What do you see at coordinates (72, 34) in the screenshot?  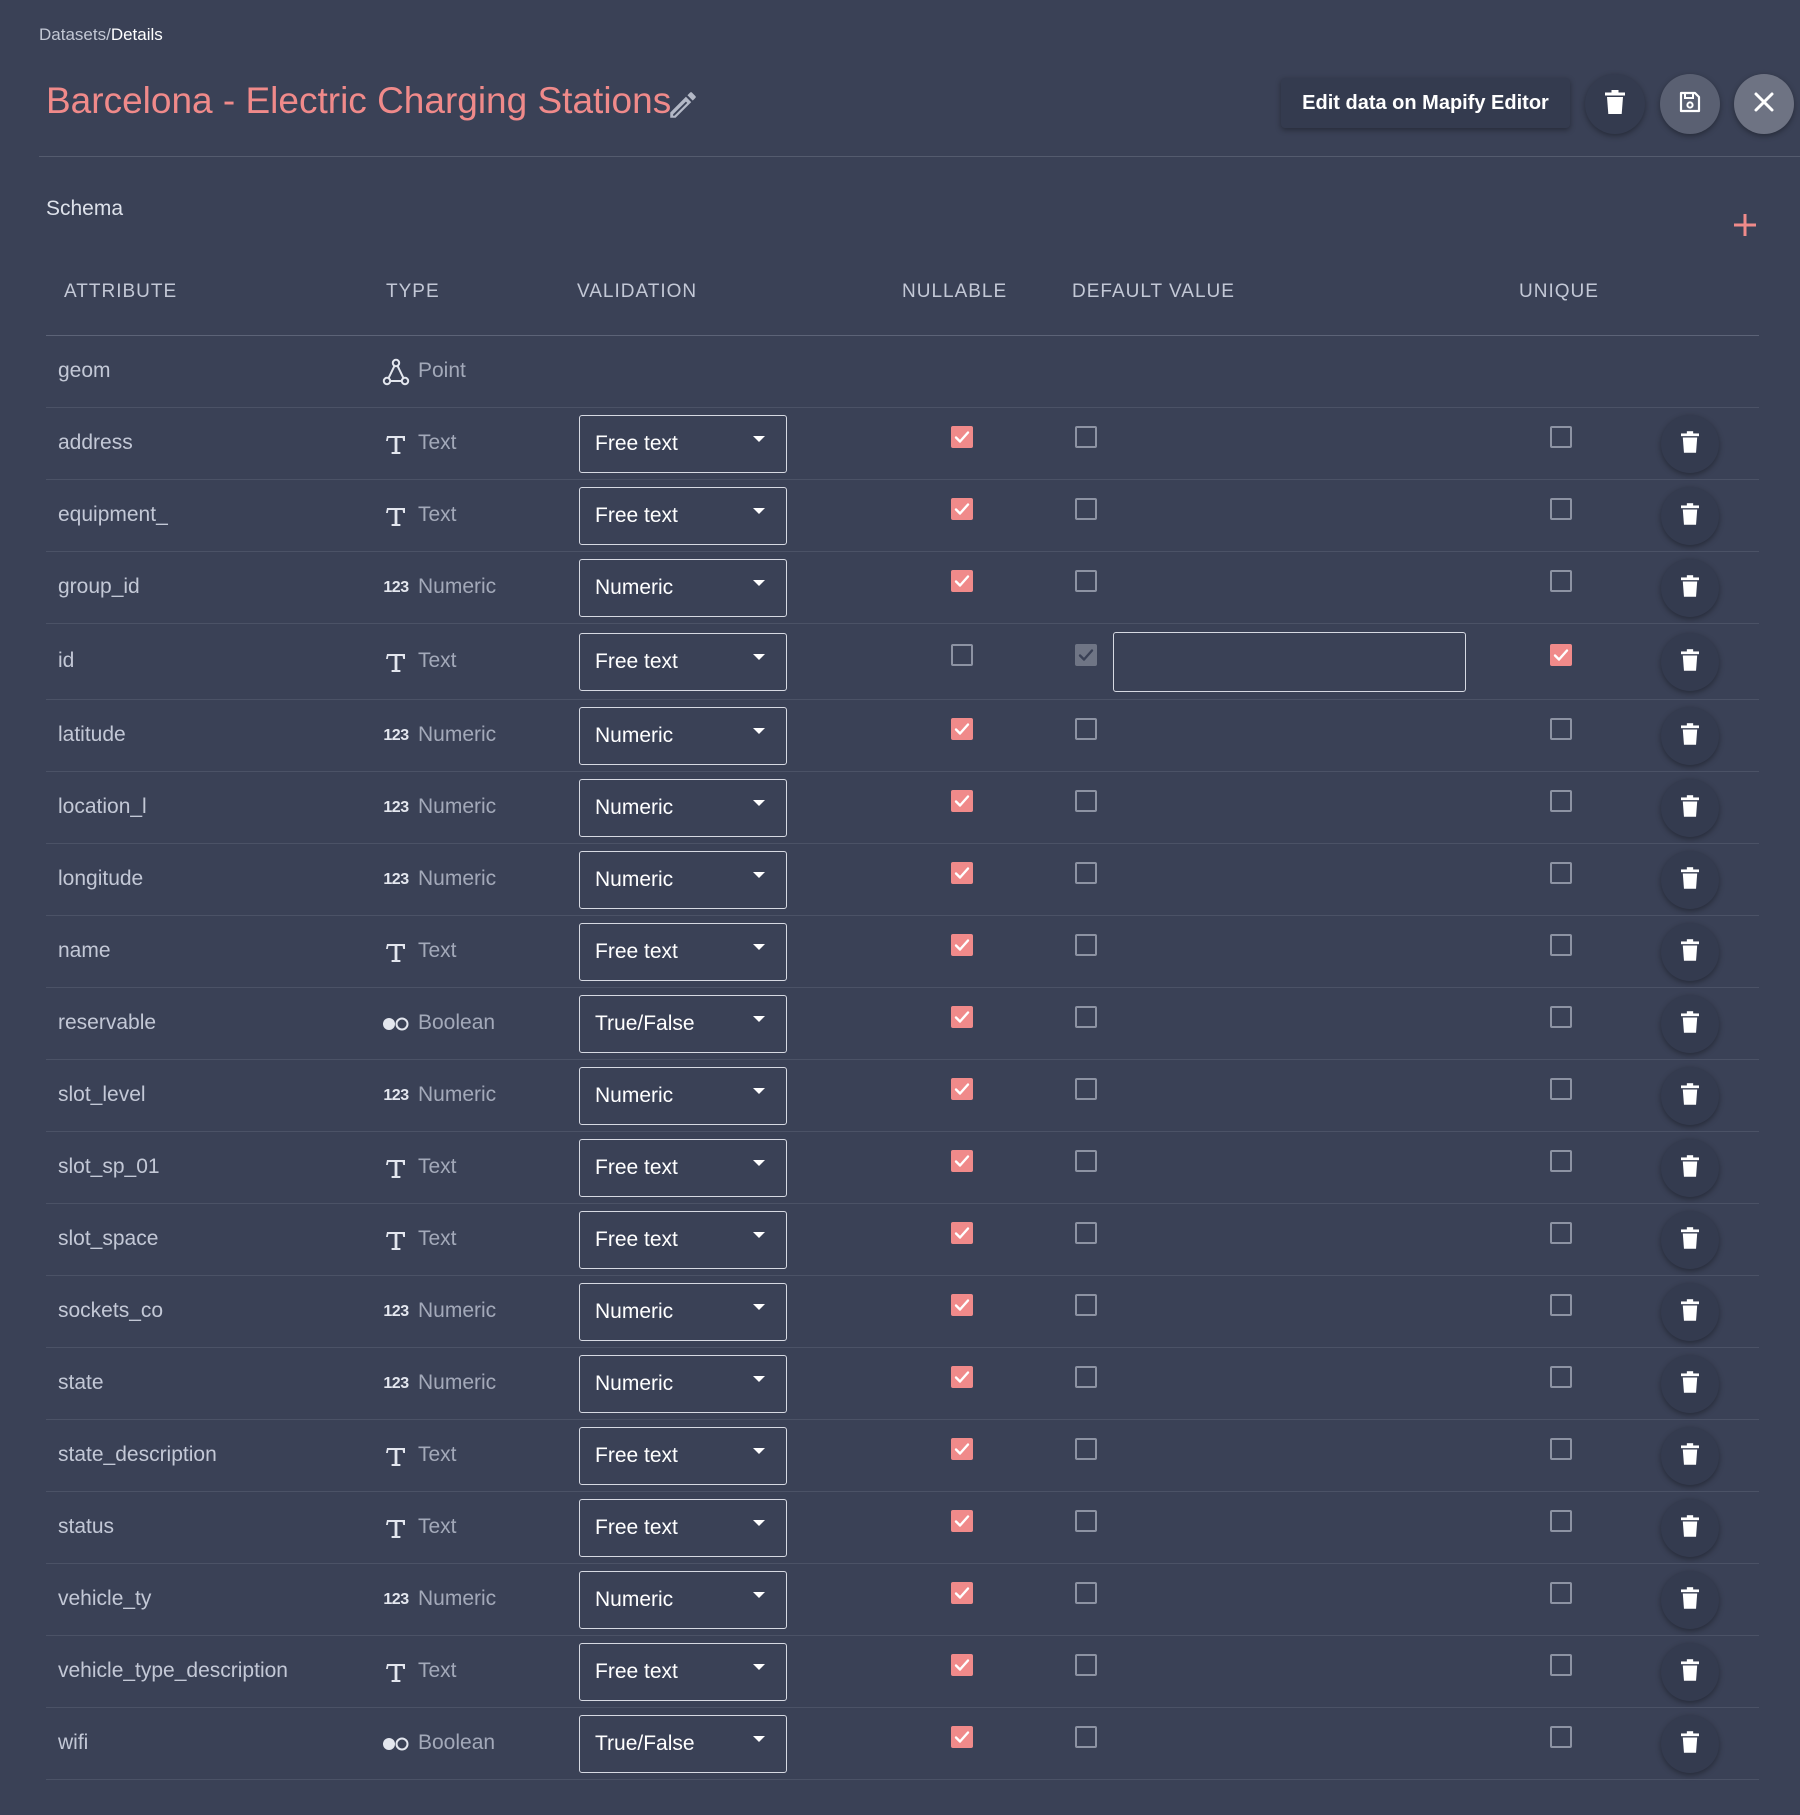 I see `breadcrumb-link-datasets: Datasets` at bounding box center [72, 34].